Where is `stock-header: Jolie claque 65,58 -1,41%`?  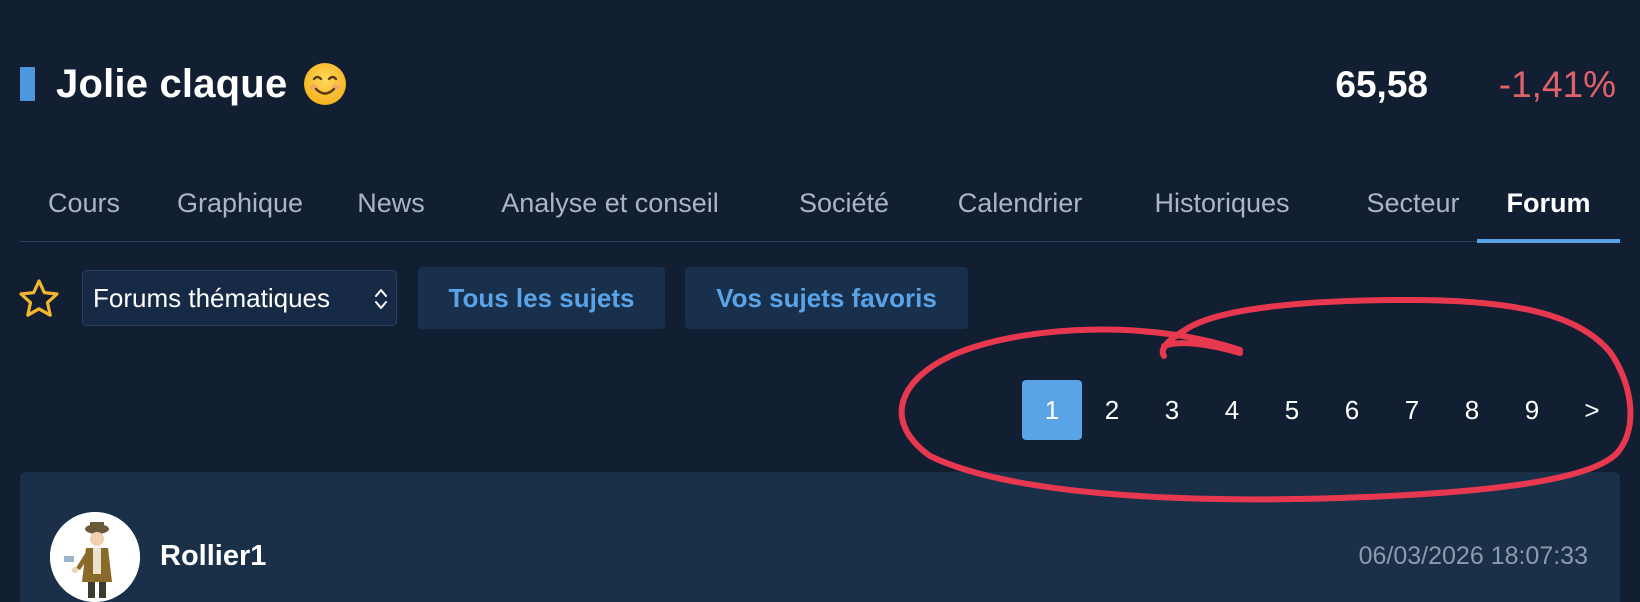 stock-header: Jolie claque 65,58 -1,41% is located at coordinates (820, 84).